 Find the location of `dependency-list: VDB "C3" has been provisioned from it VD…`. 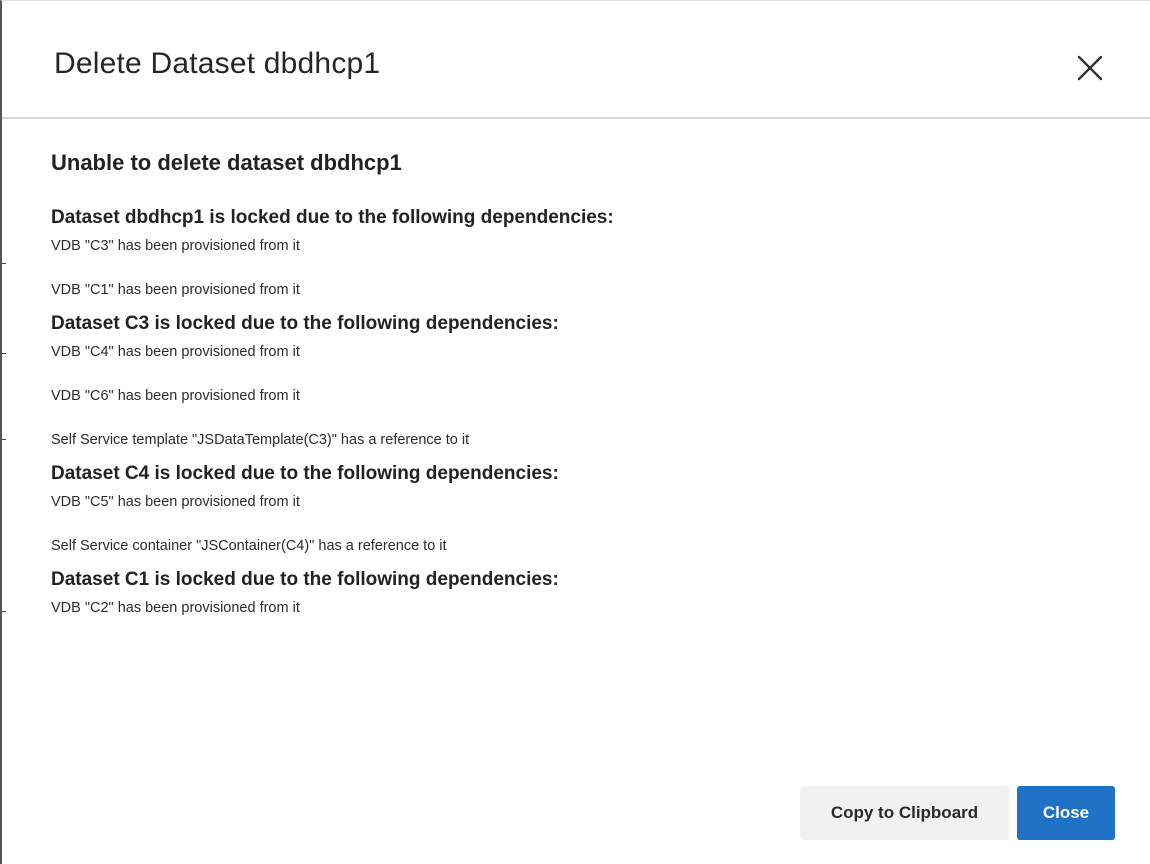

dependency-list: VDB "C3" has been provisioned from it VD… is located at coordinates (581, 271).